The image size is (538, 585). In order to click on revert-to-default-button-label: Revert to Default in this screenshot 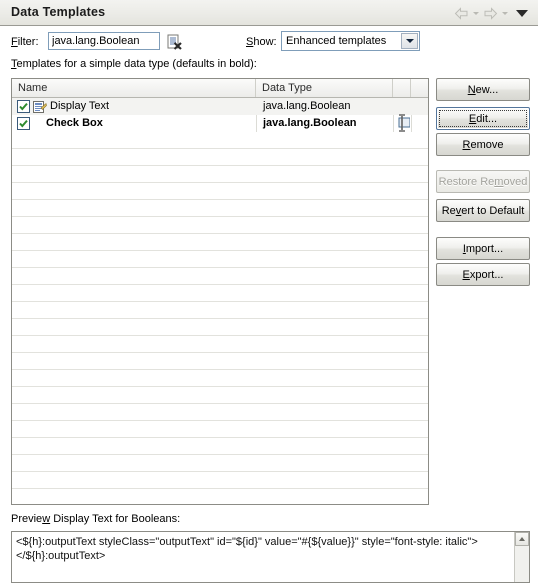, I will do `click(483, 210)`.